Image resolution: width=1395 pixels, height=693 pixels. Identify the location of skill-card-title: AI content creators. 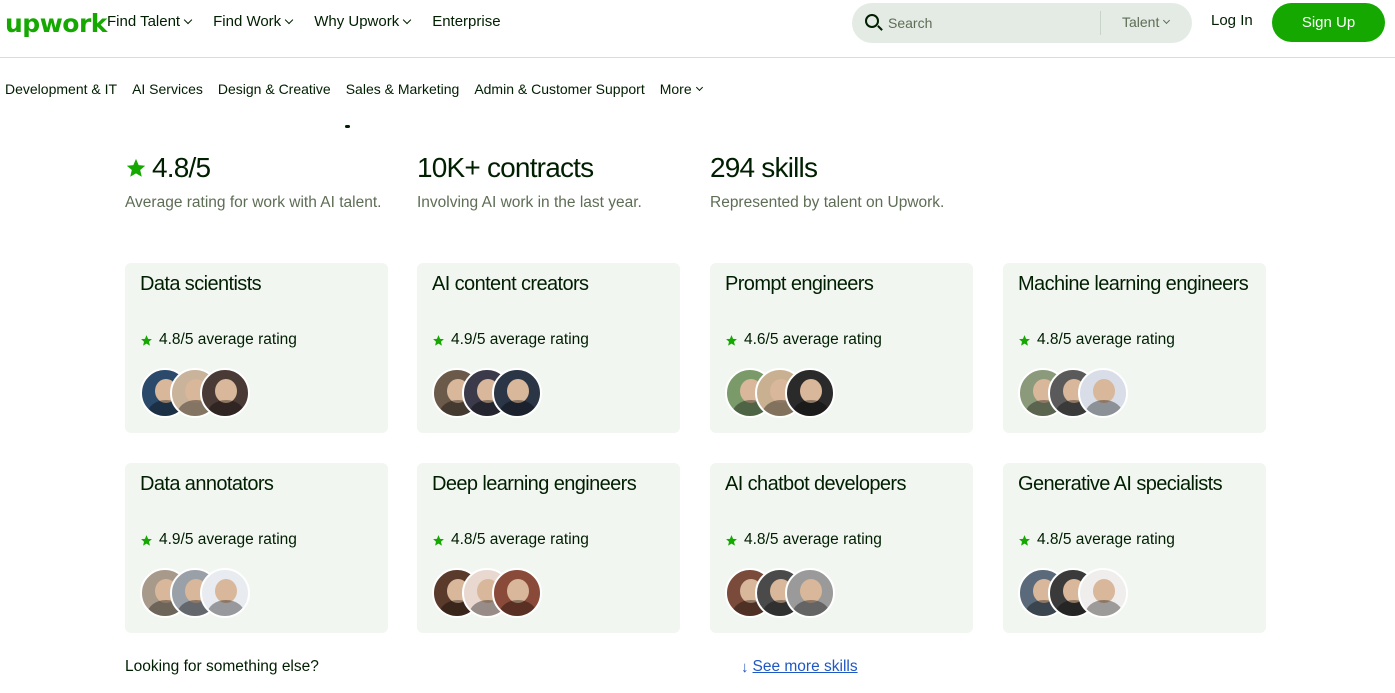
(510, 284).